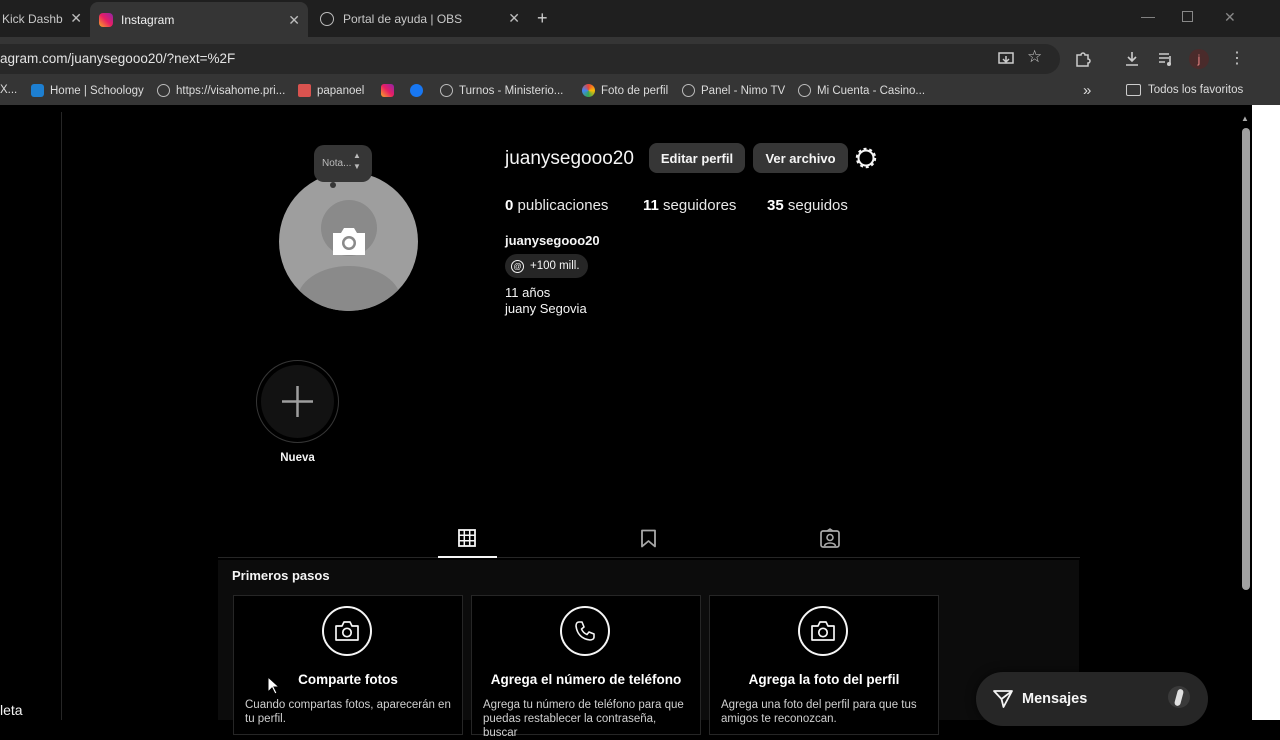 This screenshot has width=1280, height=740. Describe the element at coordinates (689, 205) in the screenshot. I see `followers-count: 11 seguidores` at that location.